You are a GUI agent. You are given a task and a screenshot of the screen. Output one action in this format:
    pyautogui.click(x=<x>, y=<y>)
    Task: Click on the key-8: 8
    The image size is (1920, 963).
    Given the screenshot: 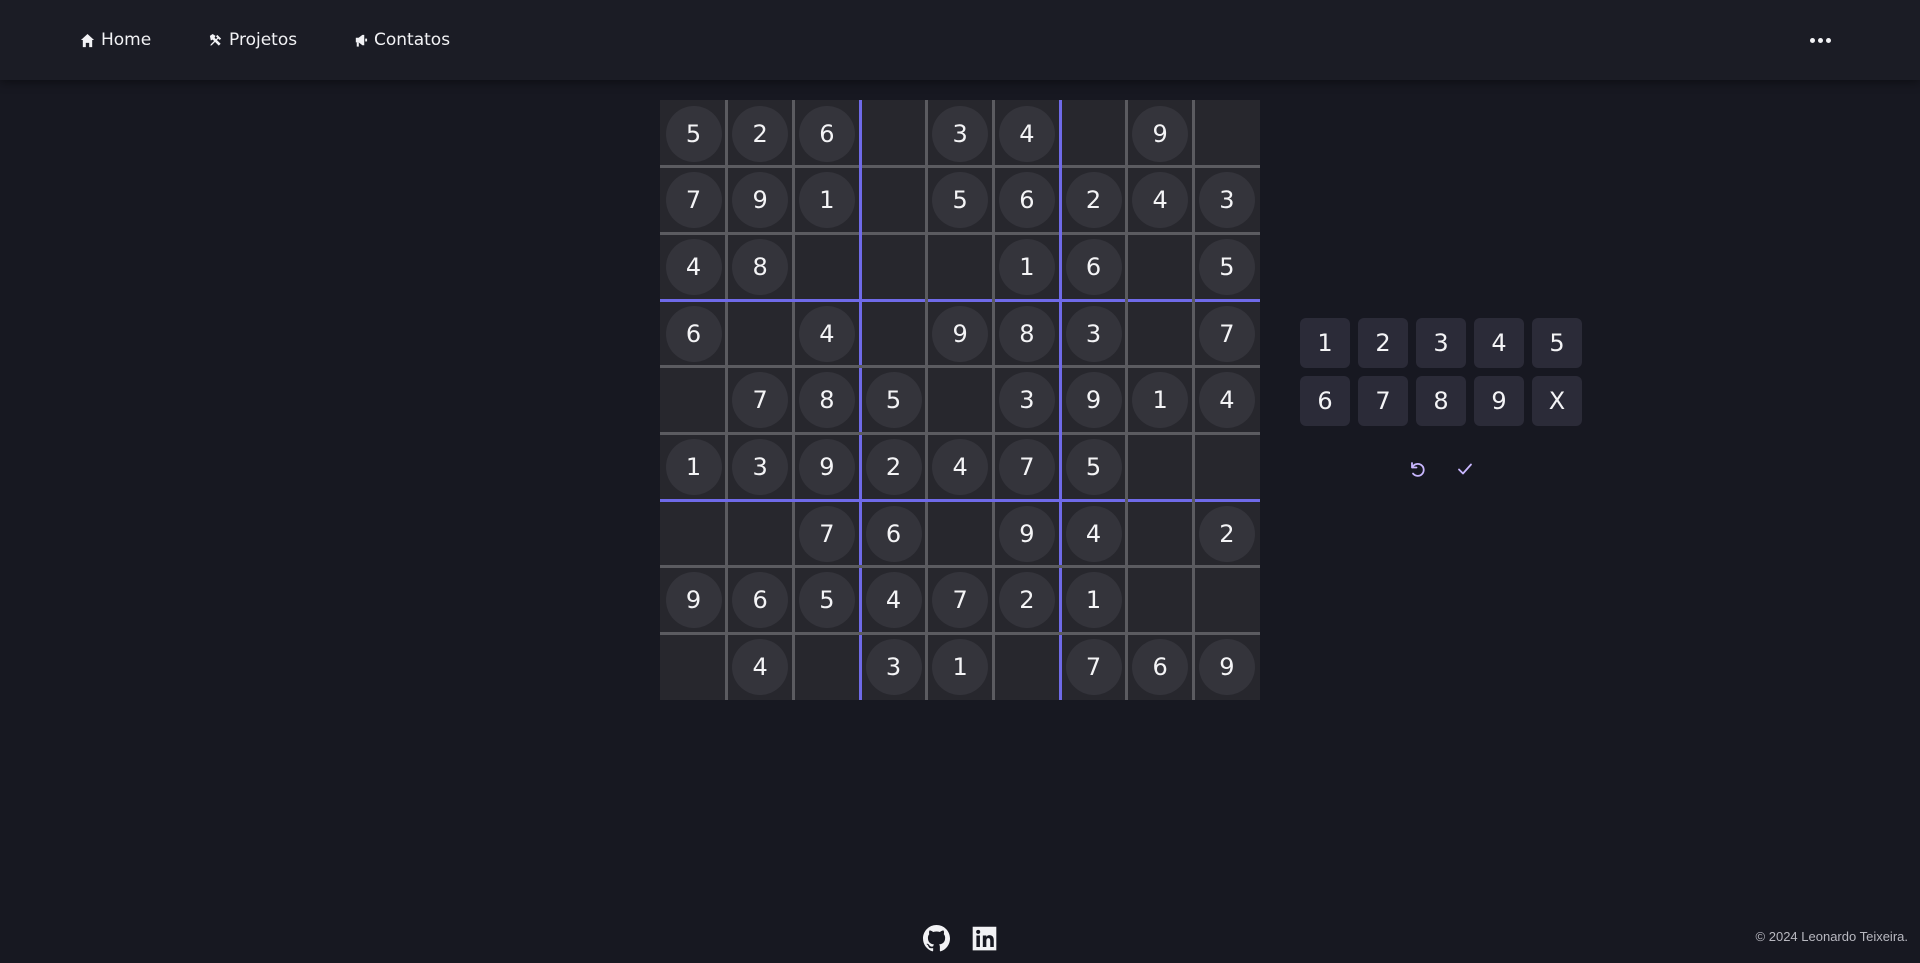 What is the action you would take?
    pyautogui.click(x=1441, y=401)
    